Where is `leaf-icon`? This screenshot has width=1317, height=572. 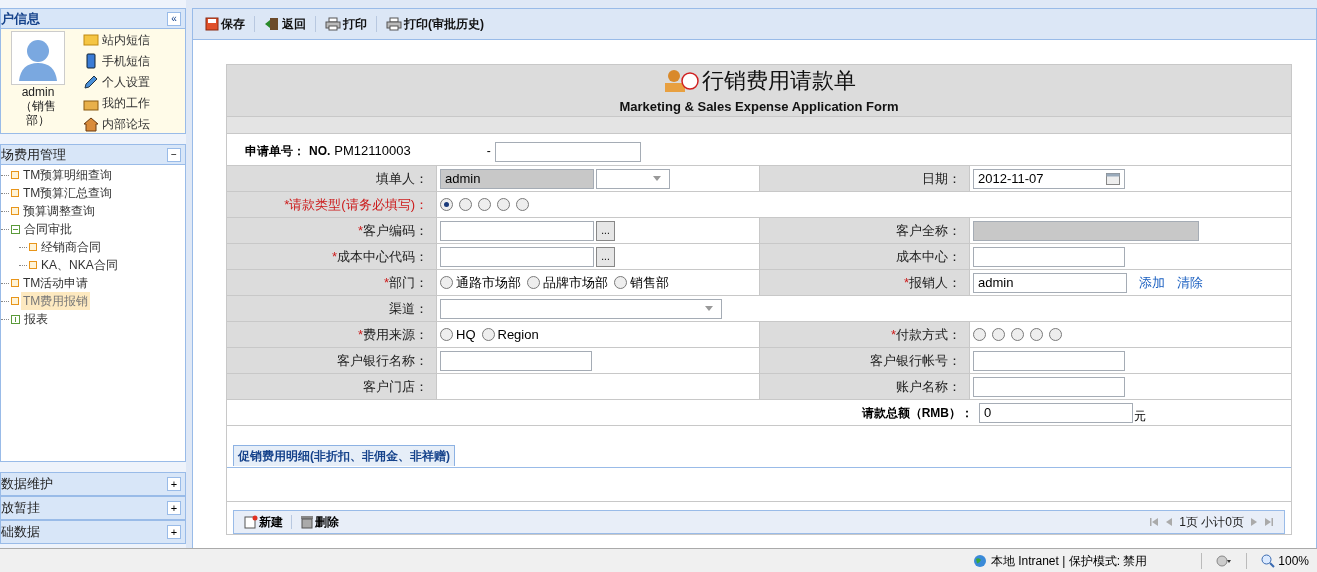 leaf-icon is located at coordinates (15, 301).